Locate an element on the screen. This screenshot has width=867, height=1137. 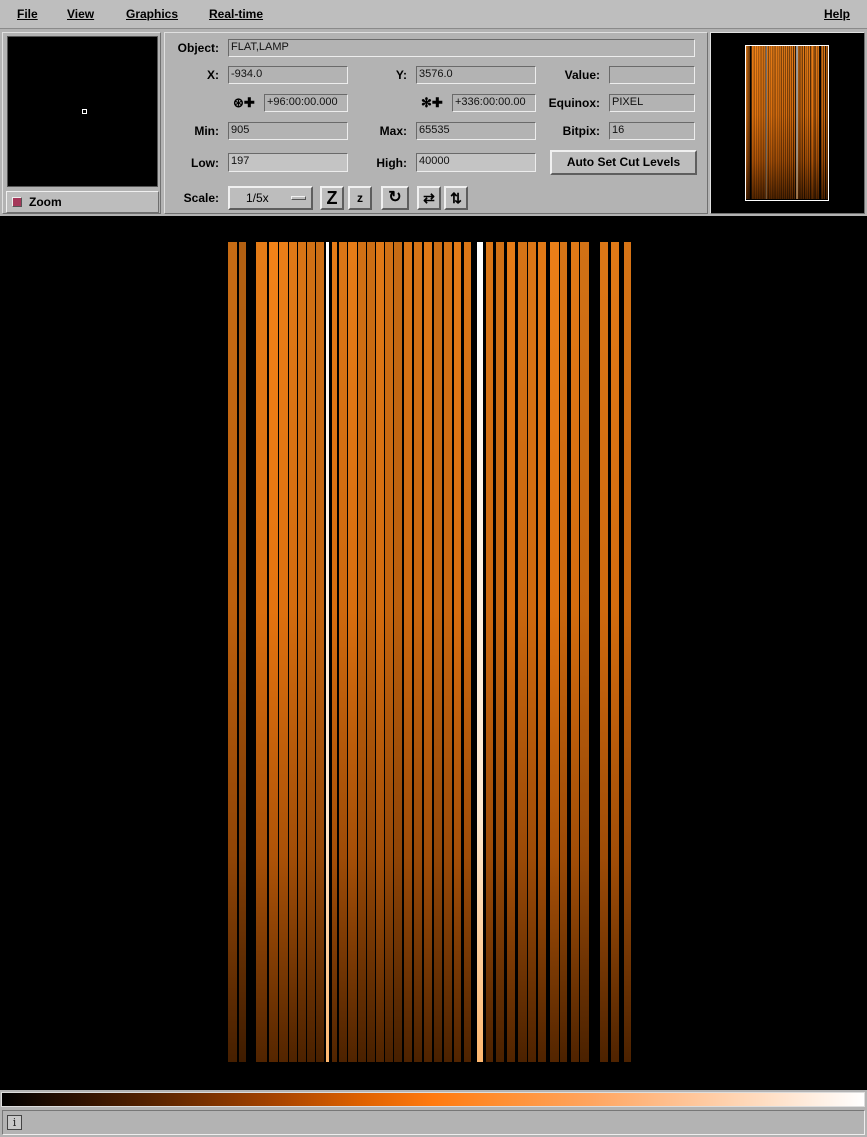
flip-y-icon: ⇅ is located at coordinates (456, 198).